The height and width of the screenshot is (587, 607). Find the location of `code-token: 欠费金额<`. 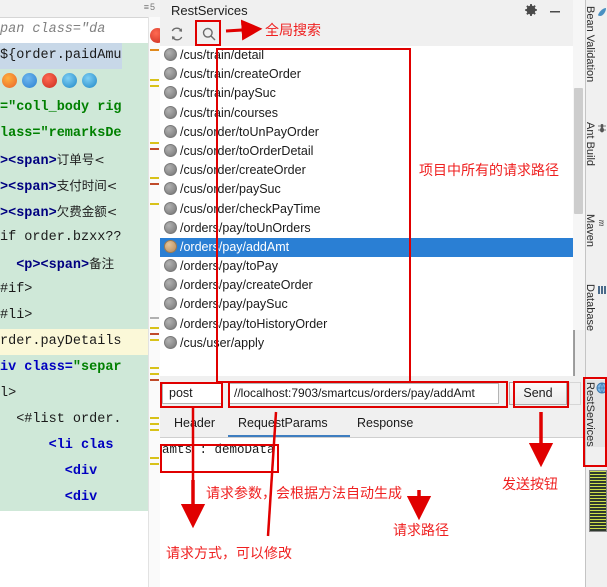

code-token: 欠费金额< is located at coordinates (87, 211).